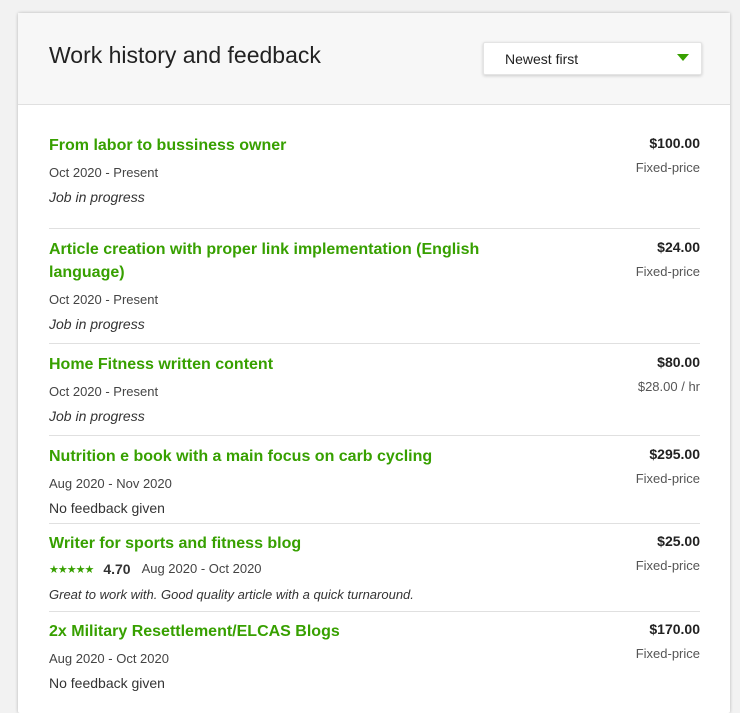 Image resolution: width=740 pixels, height=713 pixels. What do you see at coordinates (286, 145) in the screenshot?
I see `job-title-link: From labor to bussiness owner` at bounding box center [286, 145].